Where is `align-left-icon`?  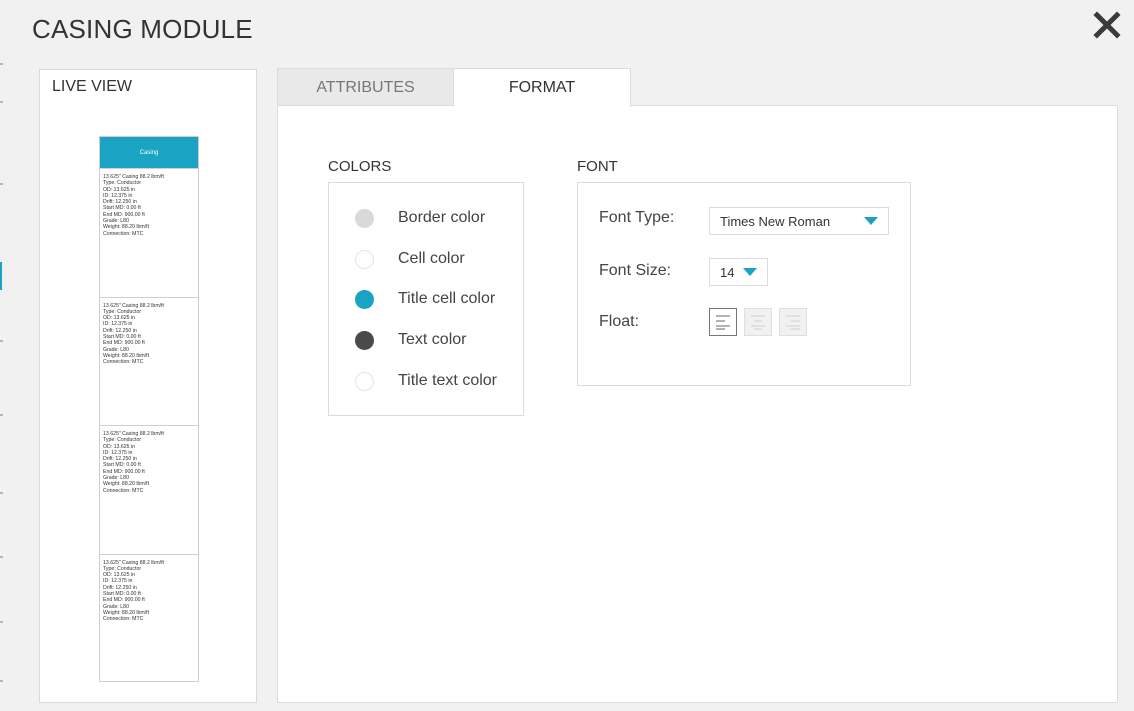 align-left-icon is located at coordinates (723, 322).